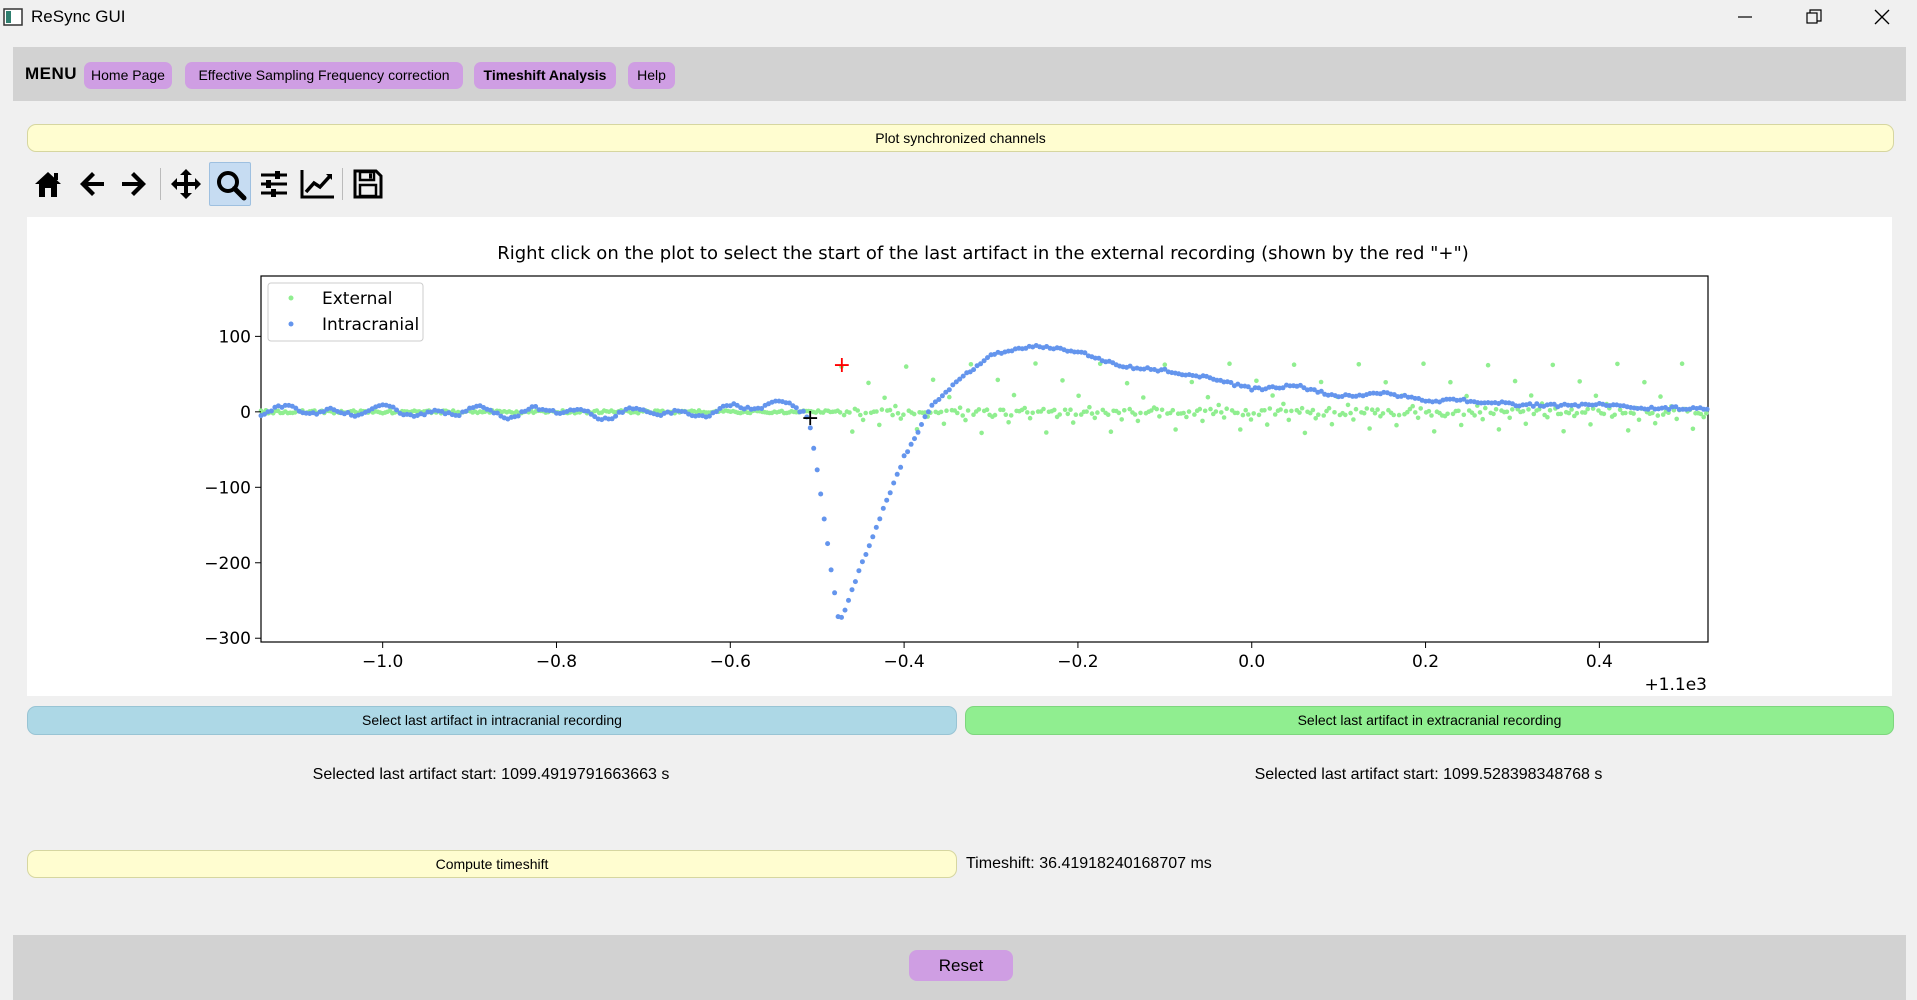 Image resolution: width=1917 pixels, height=1000 pixels. I want to click on edit-axis-button, so click(316, 184).